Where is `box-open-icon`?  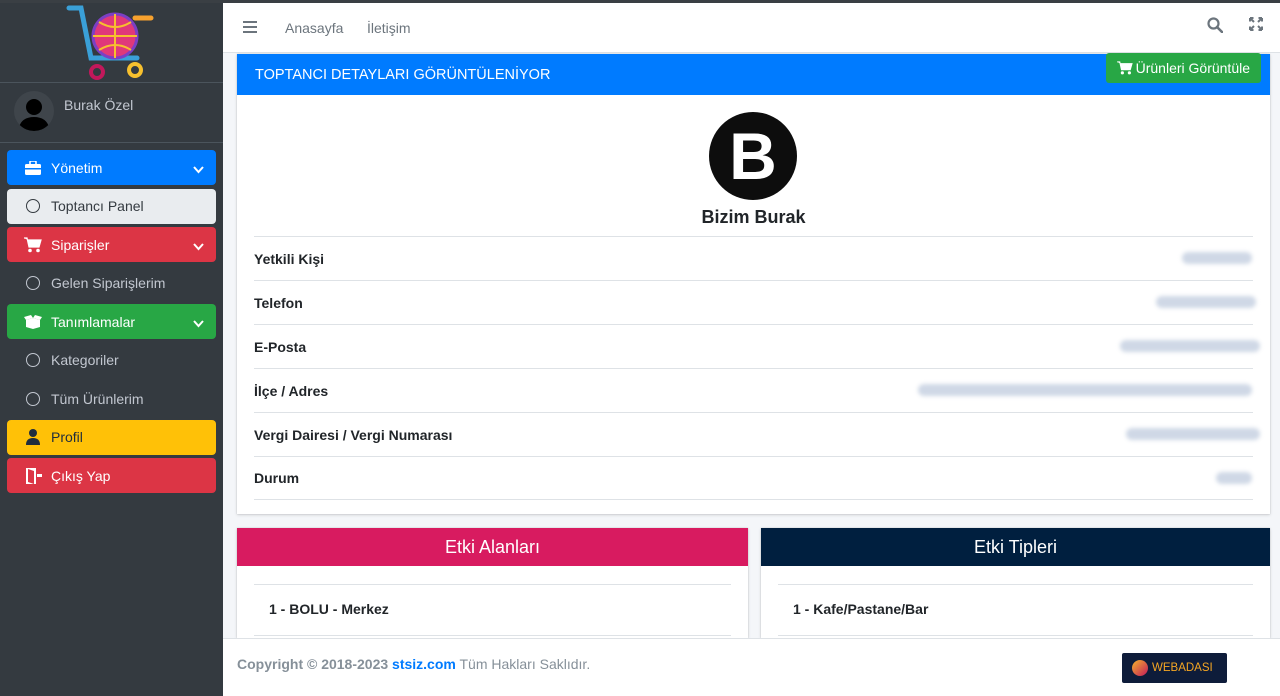
box-open-icon is located at coordinates (33, 321).